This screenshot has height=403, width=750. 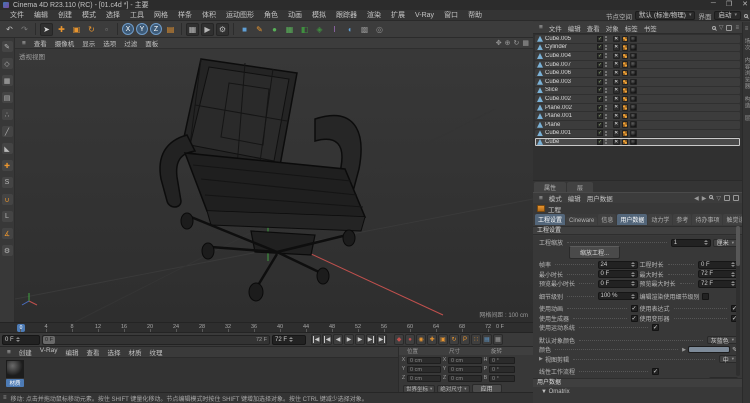 I want to click on menu-item-8: 体积, so click(x=209, y=15).